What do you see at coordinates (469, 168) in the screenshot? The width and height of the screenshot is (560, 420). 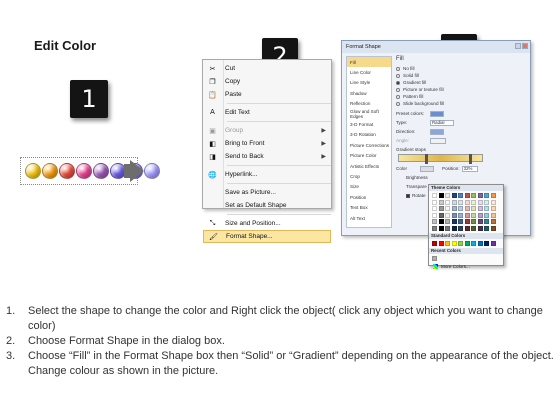 I see `position-input: 32%` at bounding box center [469, 168].